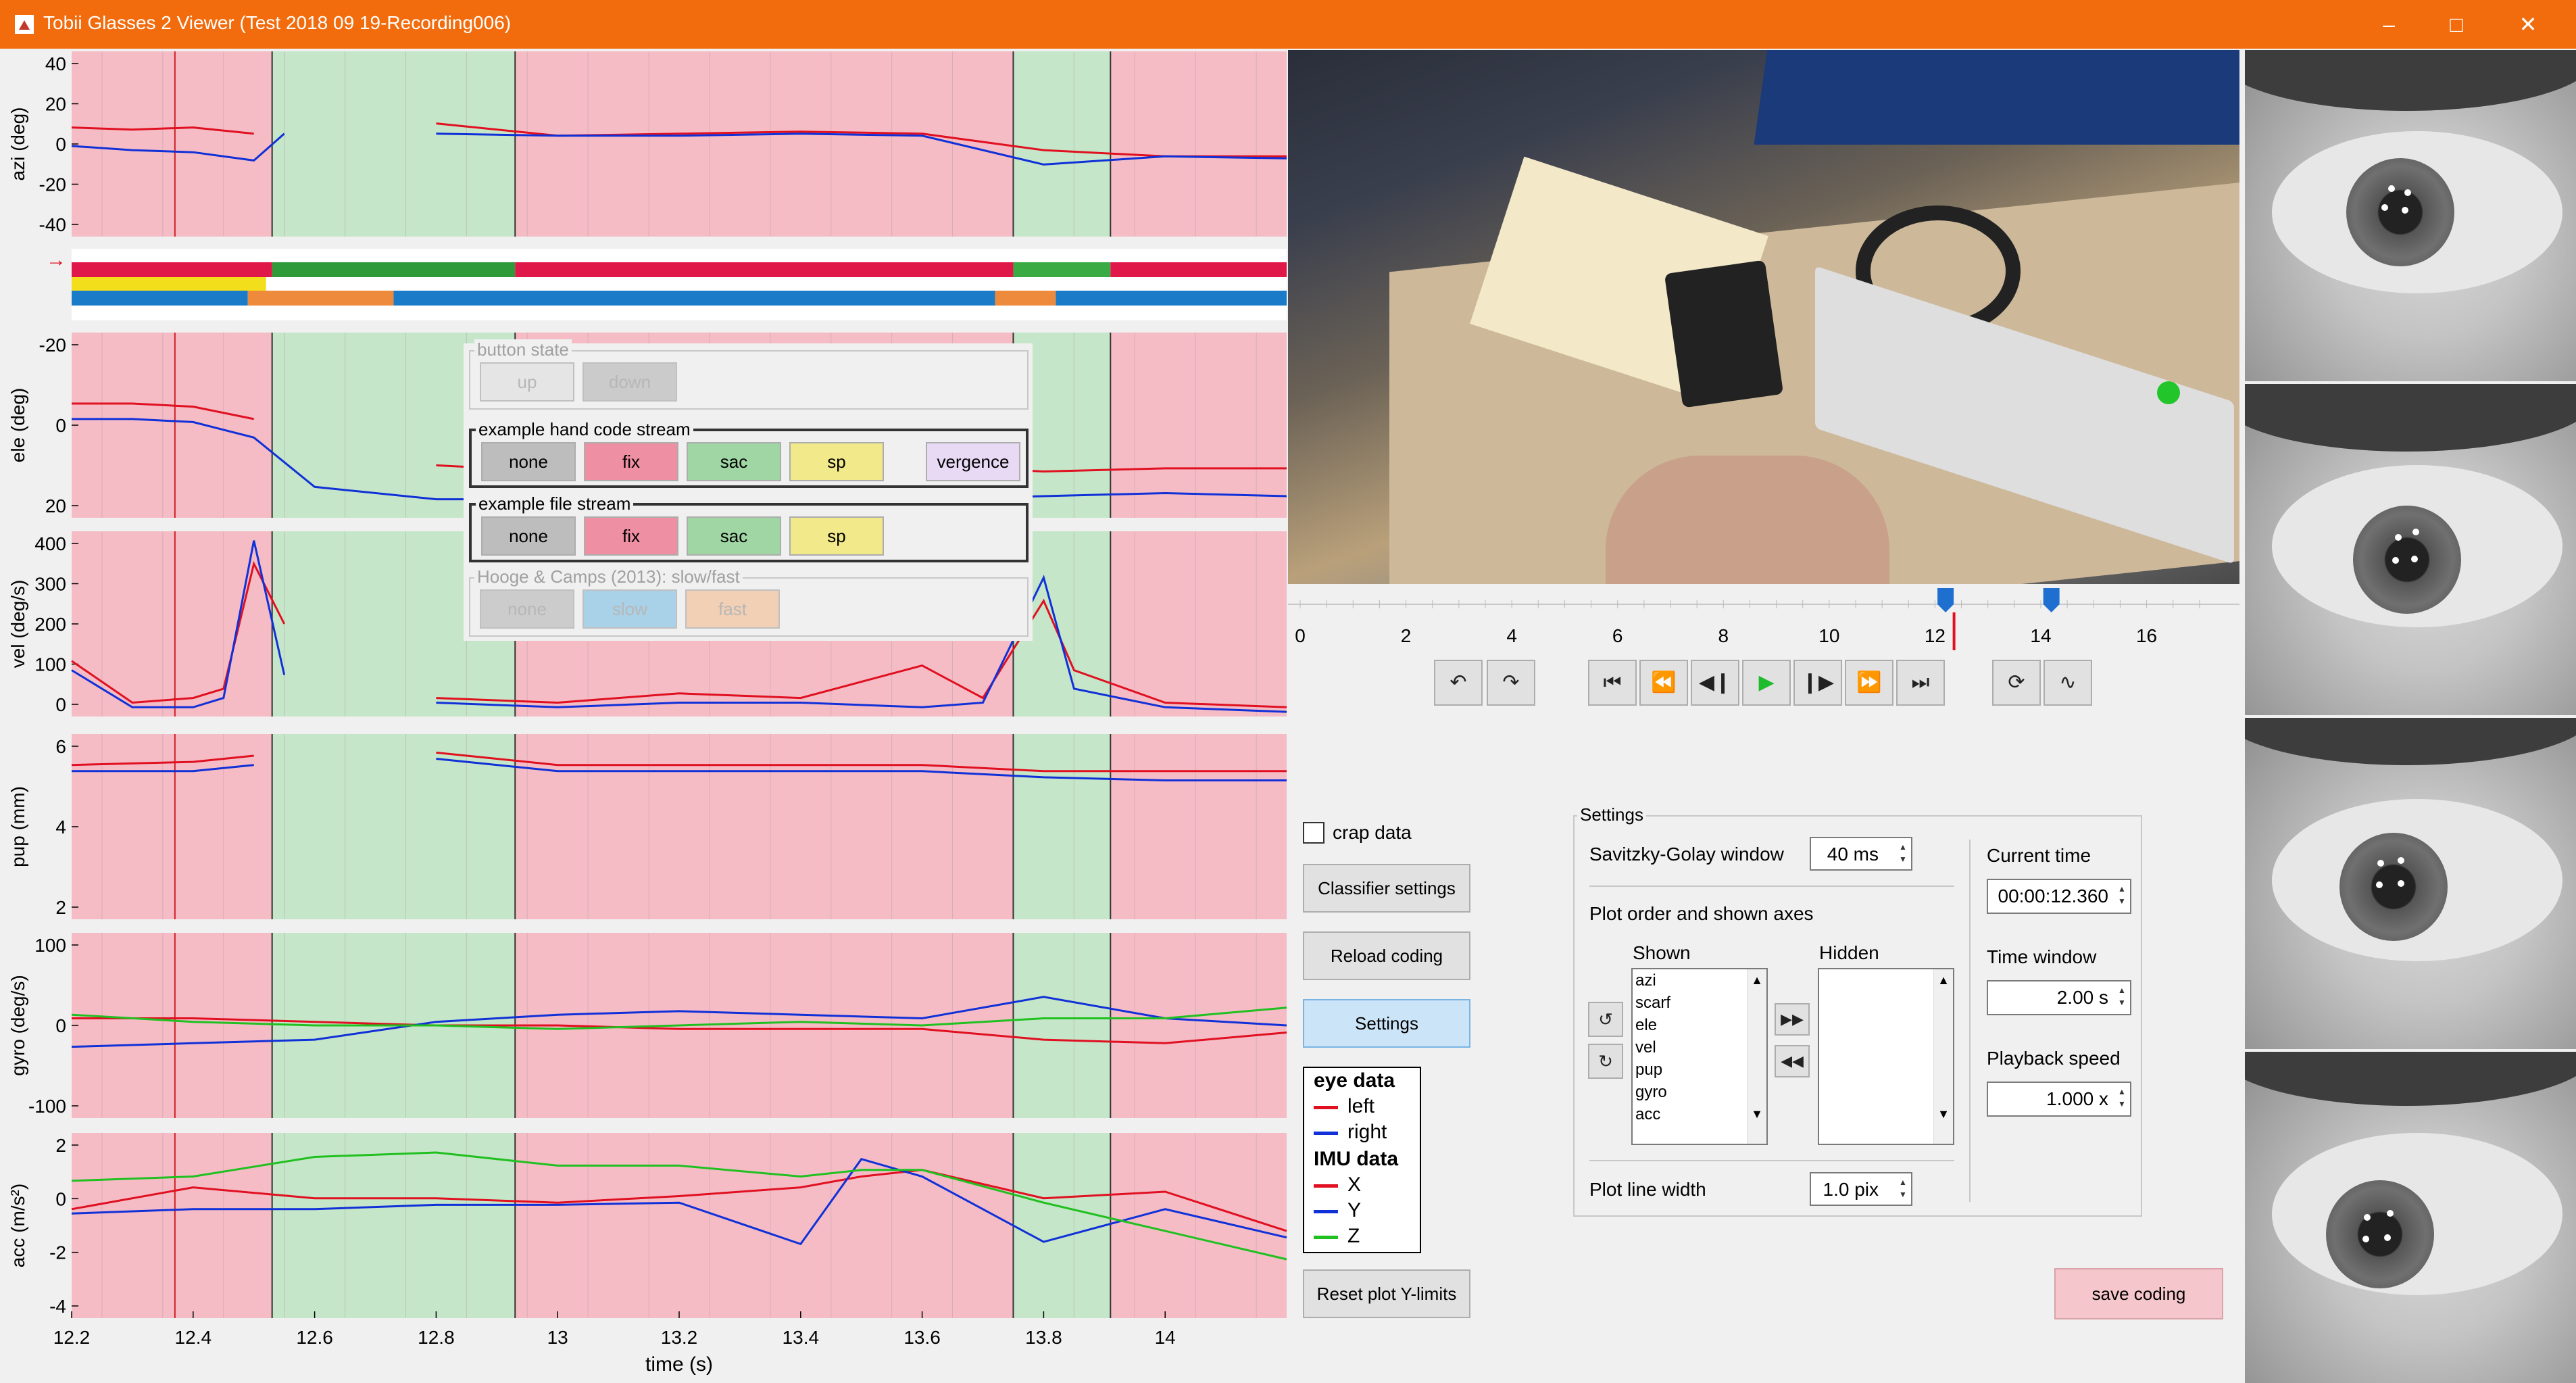  What do you see at coordinates (1792, 1019) in the screenshot?
I see `hide-axis-button: ▶▶` at bounding box center [1792, 1019].